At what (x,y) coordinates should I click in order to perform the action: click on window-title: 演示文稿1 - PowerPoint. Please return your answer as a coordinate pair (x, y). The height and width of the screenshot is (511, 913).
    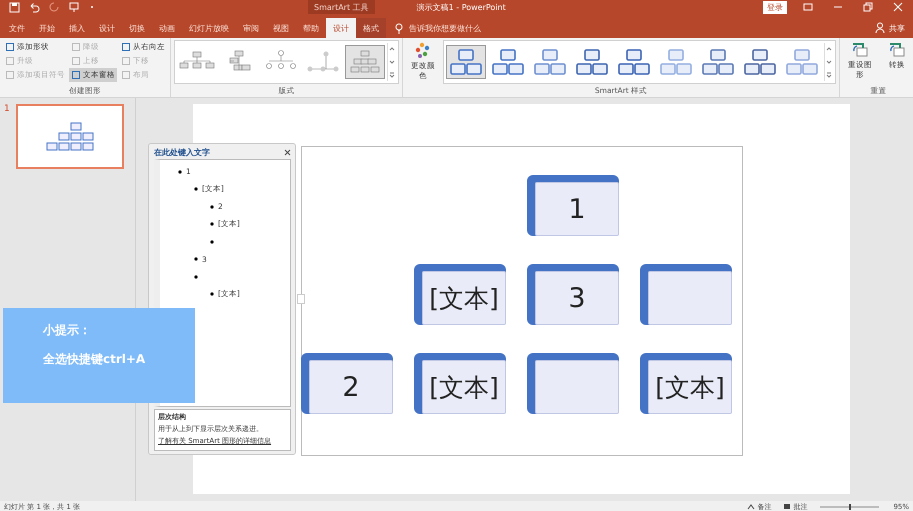
    Looking at the image, I should click on (461, 7).